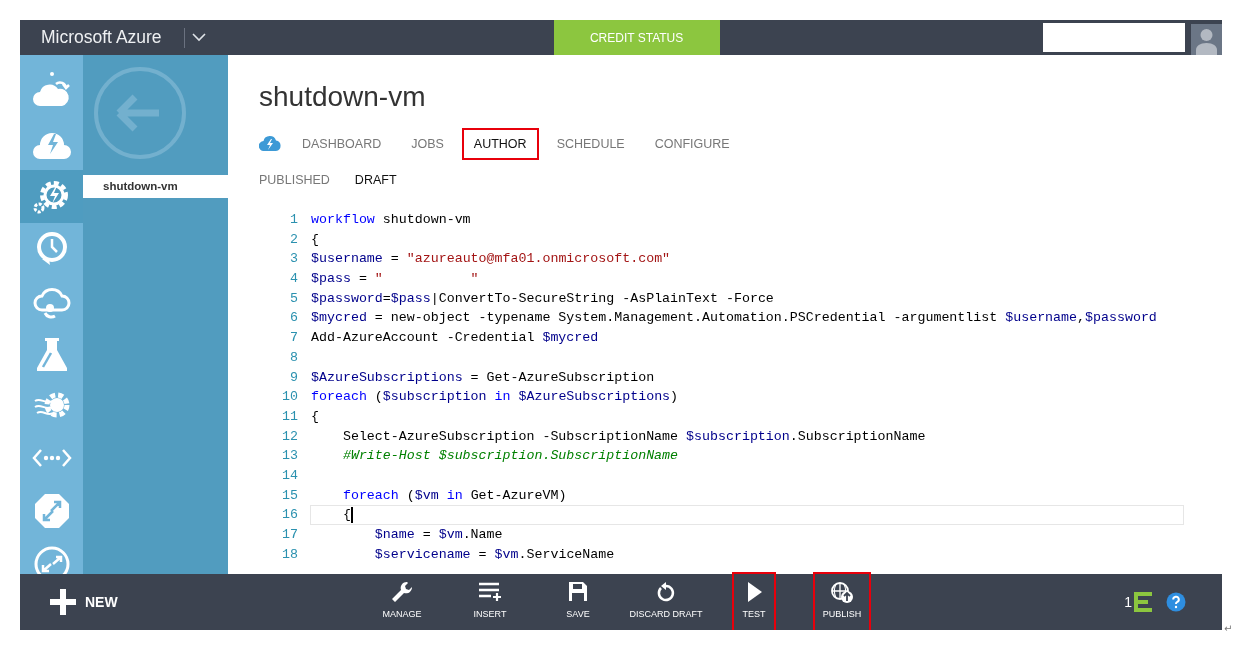 This screenshot has height=648, width=1242. I want to click on page-title: shutdown-vm, so click(343, 97).